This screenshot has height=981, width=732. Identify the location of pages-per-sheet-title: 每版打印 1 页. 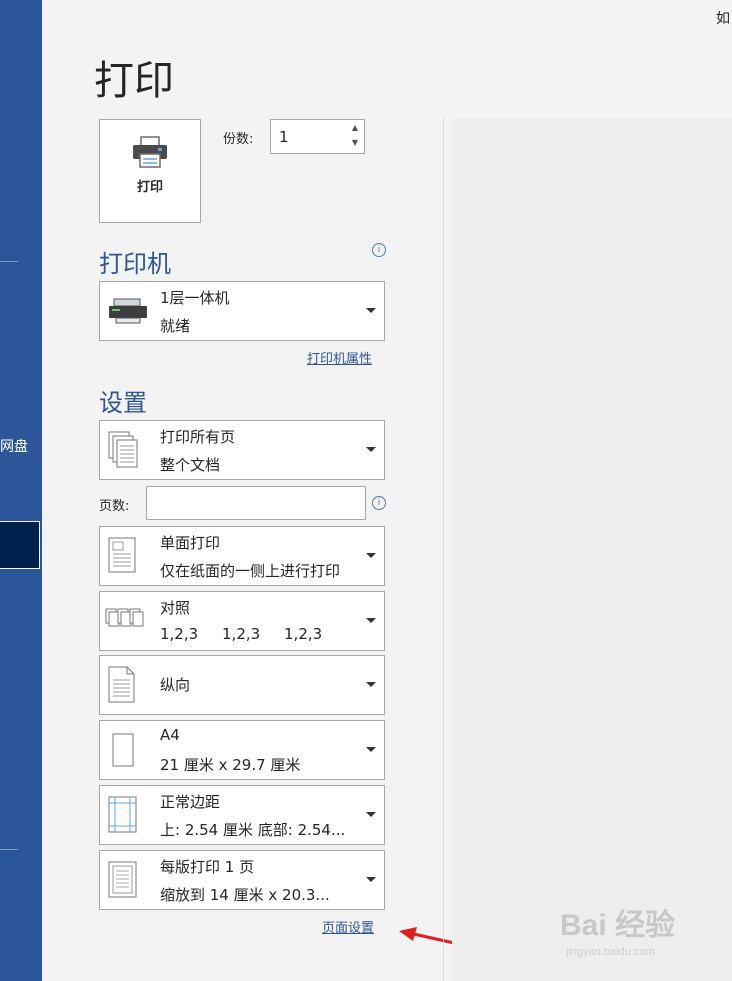
(207, 867).